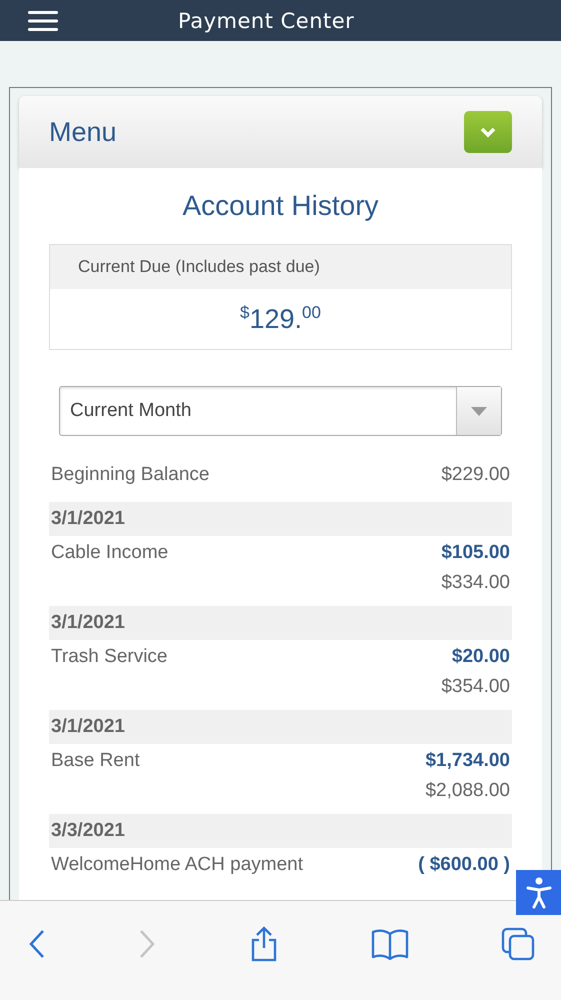 The height and width of the screenshot is (1000, 561). I want to click on menu-toggle-button, so click(488, 132).